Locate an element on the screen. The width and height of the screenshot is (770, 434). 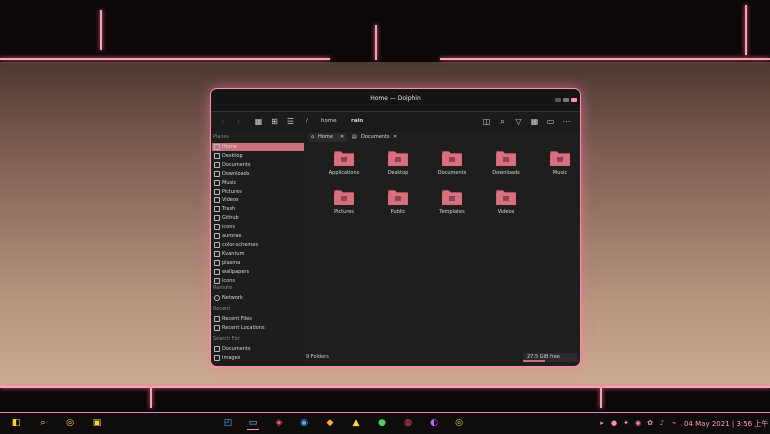
breadcrumb-home: home is located at coordinates (329, 121).